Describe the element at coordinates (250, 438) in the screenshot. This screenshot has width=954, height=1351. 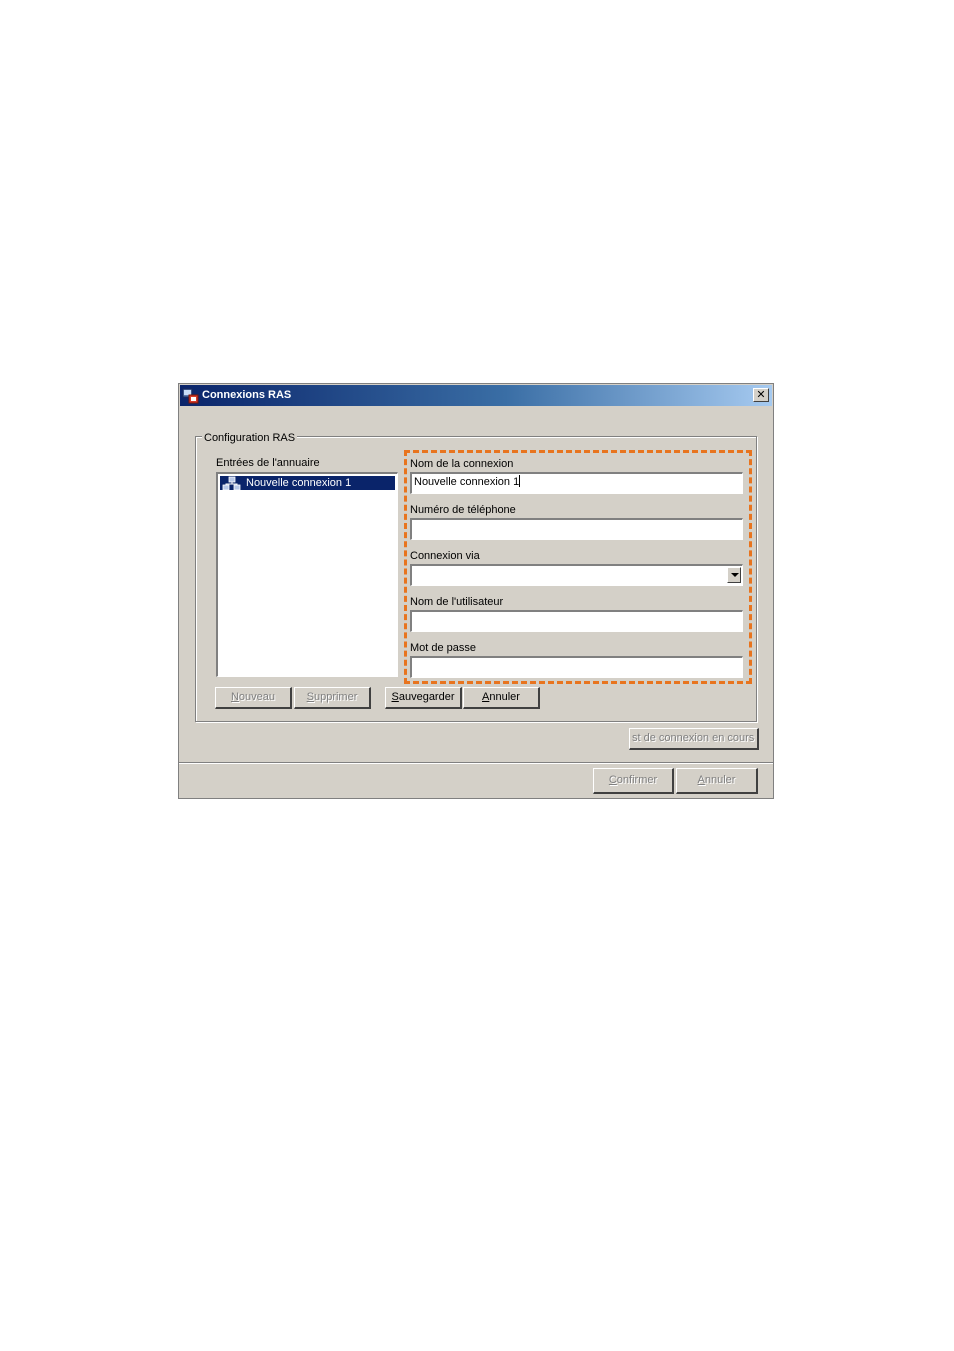
I see `group-legend: Configuration RAS` at that location.